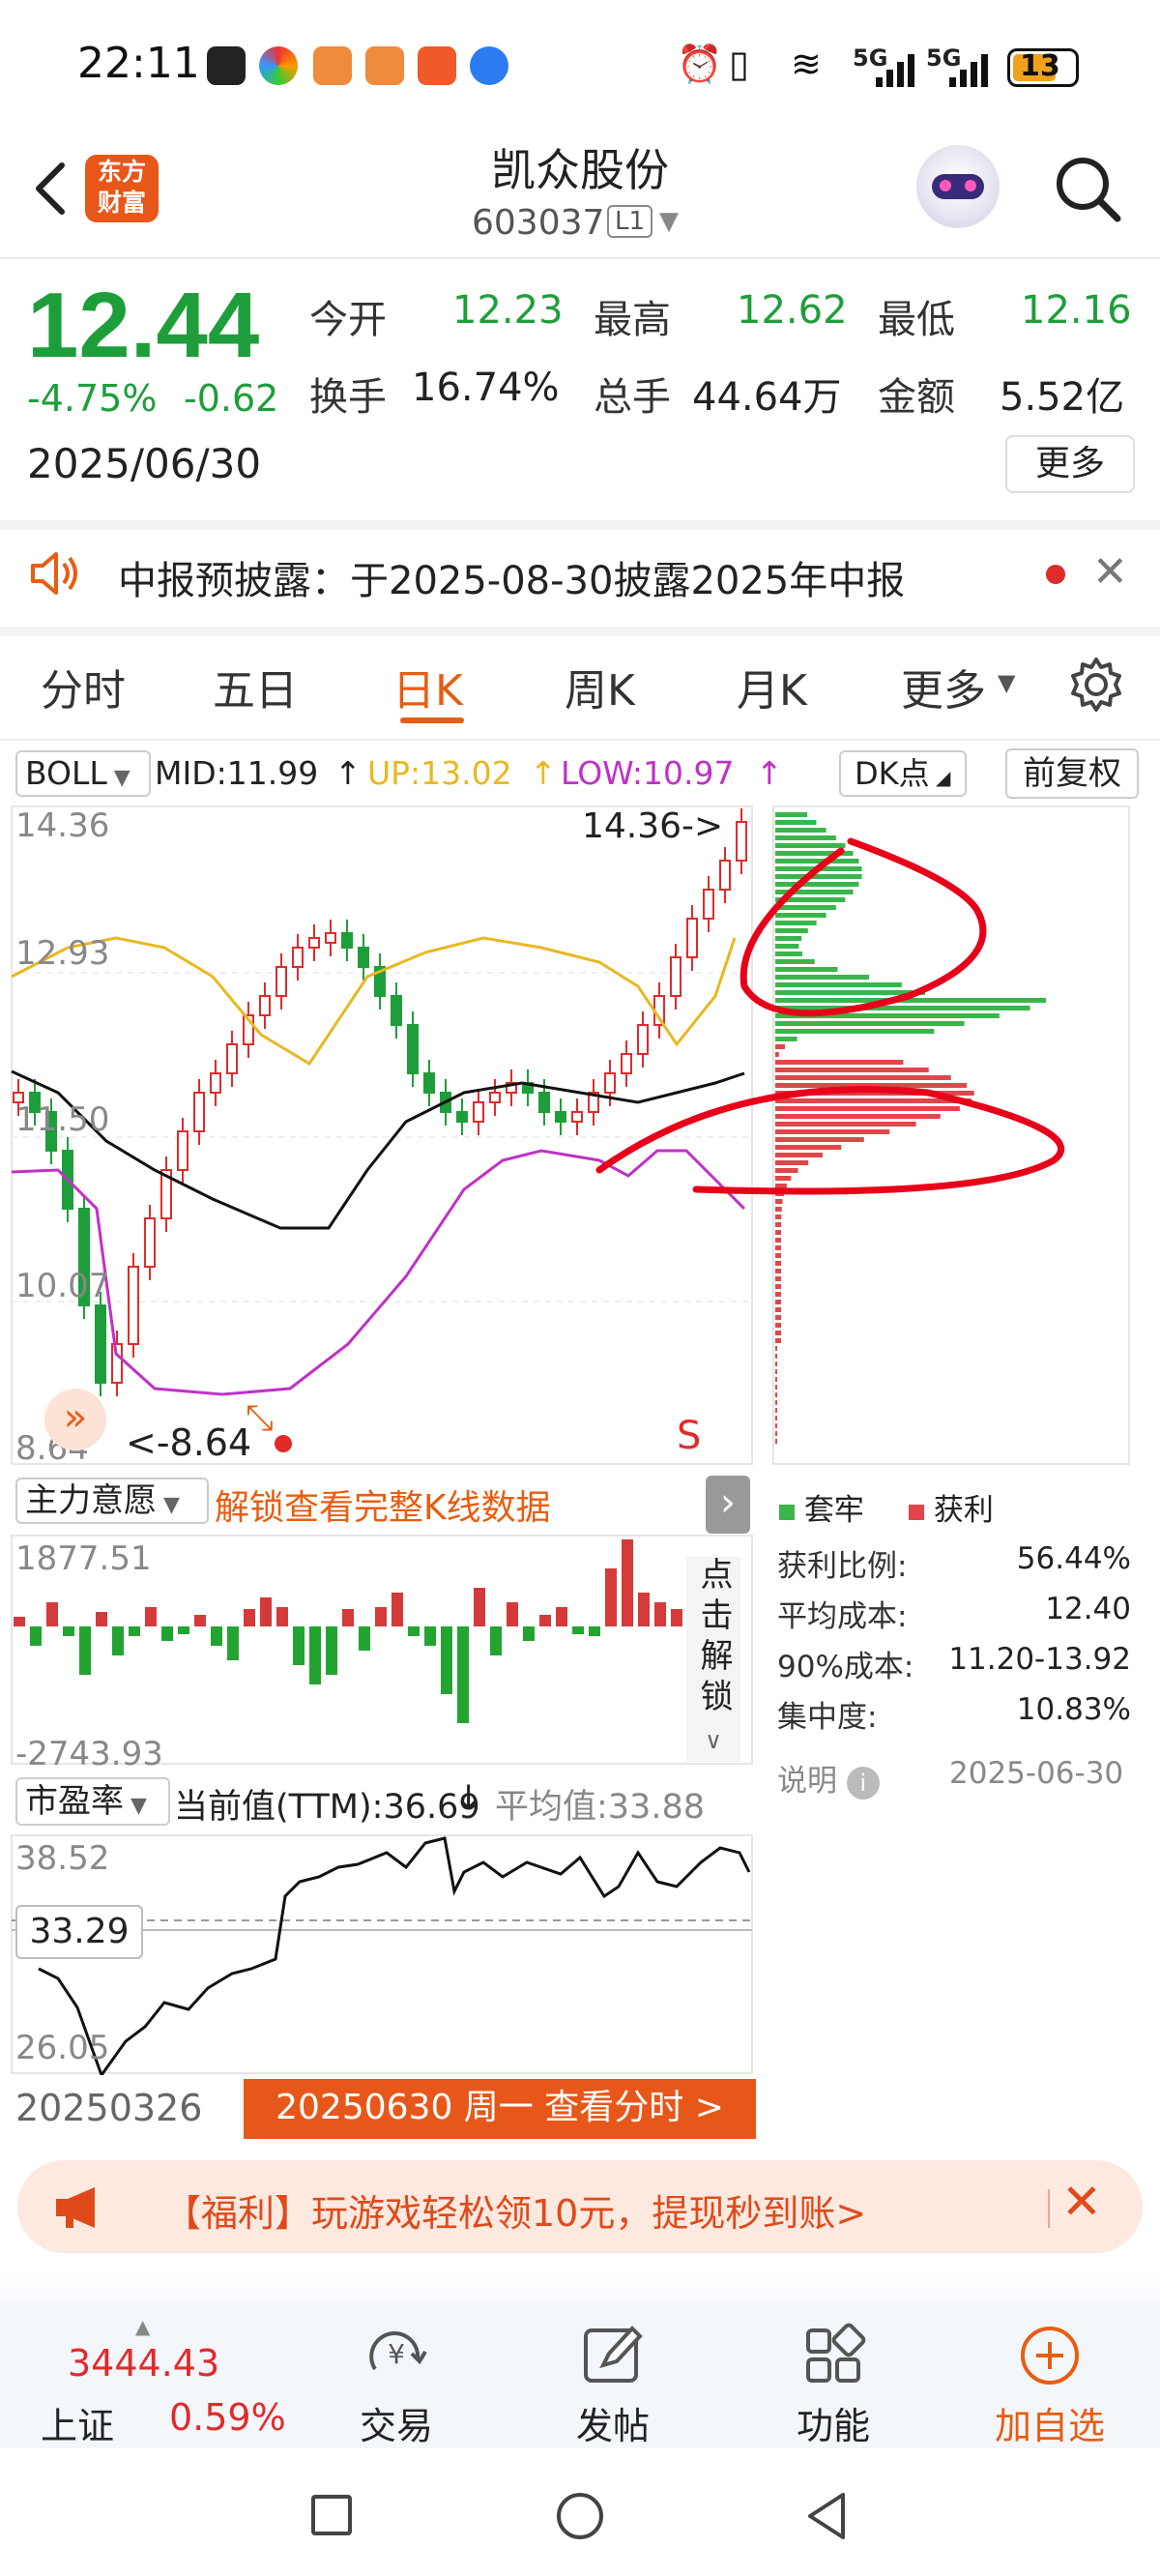  Describe the element at coordinates (256, 686) in the screenshot. I see `tab-five-day: 五日` at that location.